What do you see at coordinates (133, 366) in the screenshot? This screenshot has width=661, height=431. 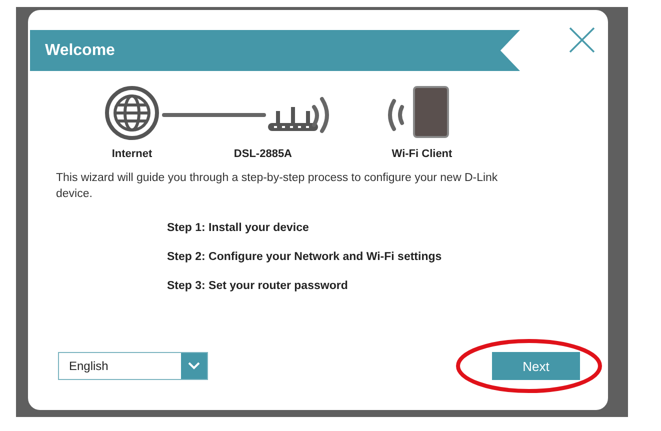 I see `language-select: English` at bounding box center [133, 366].